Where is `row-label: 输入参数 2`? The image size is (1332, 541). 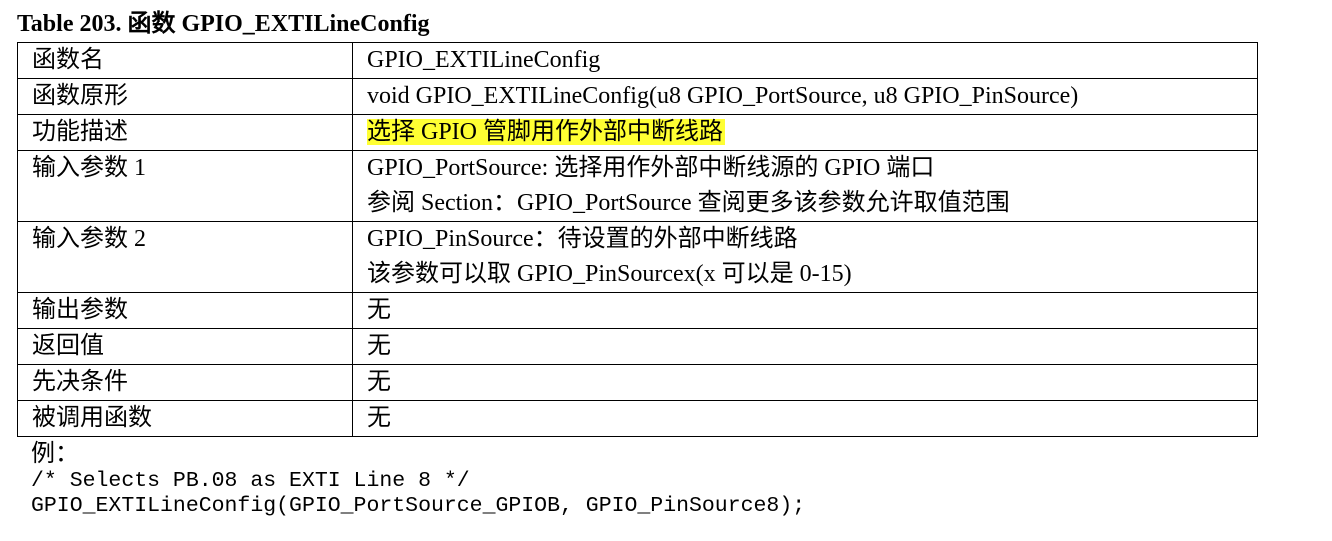 row-label: 输入参数 2 is located at coordinates (185, 257).